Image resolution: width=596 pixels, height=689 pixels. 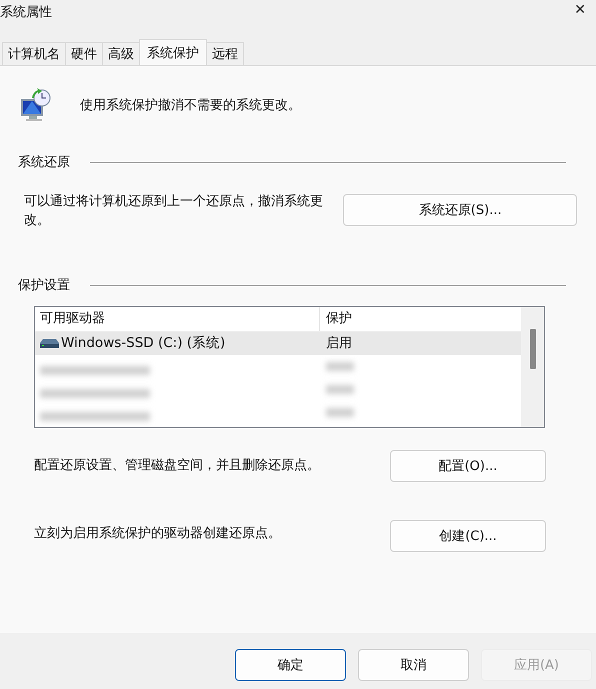 I want to click on description-text: 配置还原设置、管理磁盘空间，并且删除还原点。, so click(x=177, y=465).